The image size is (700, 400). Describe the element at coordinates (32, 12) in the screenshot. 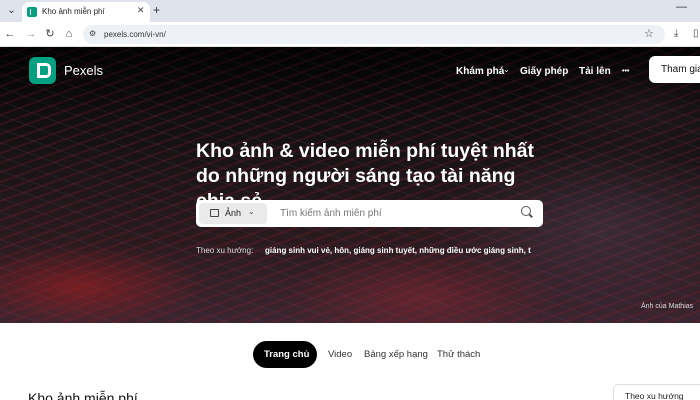

I see `pexels-favicon-icon` at that location.